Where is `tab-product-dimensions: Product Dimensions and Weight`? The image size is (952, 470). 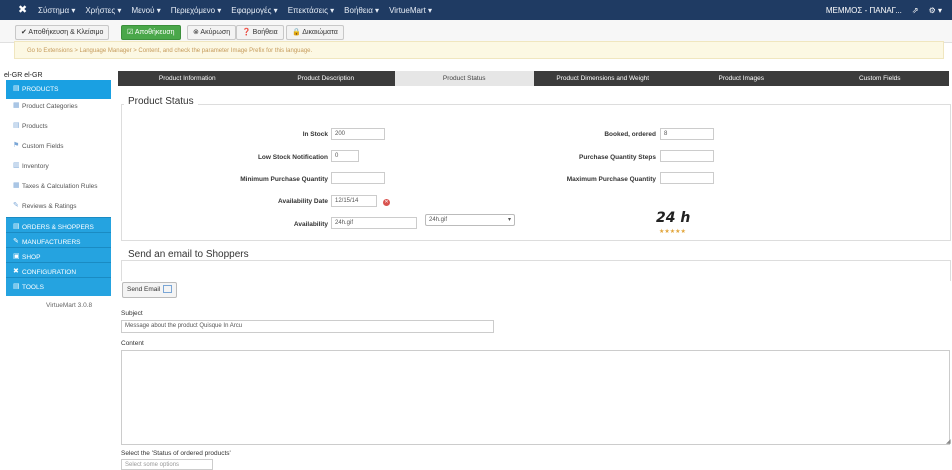
tab-product-dimensions: Product Dimensions and Weight is located at coordinates (603, 78).